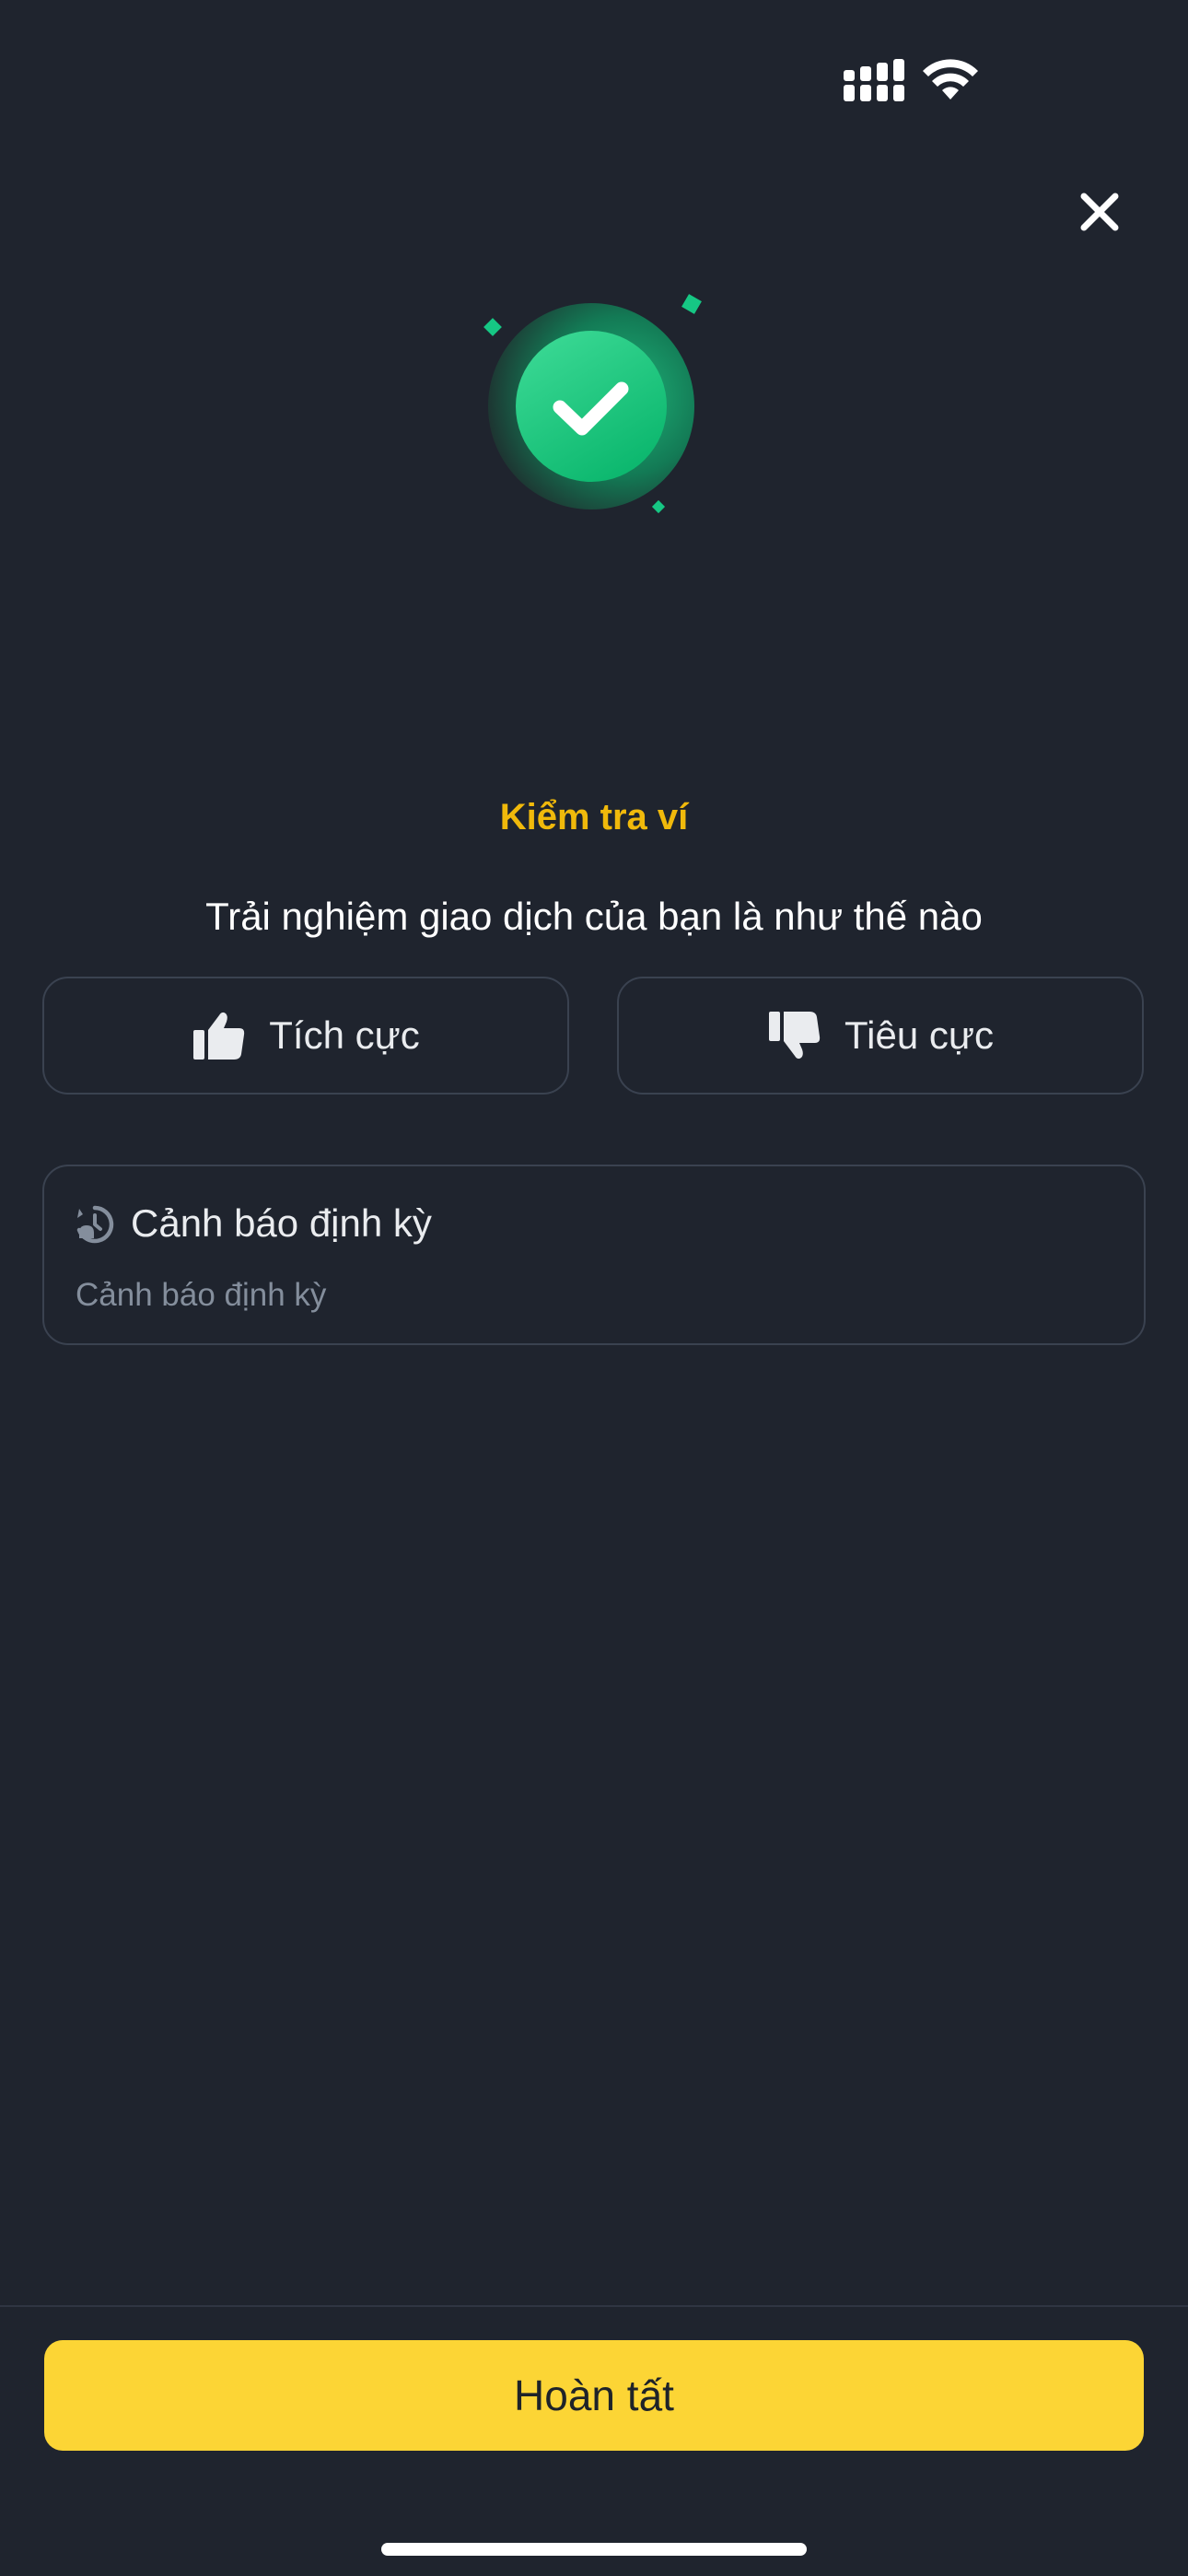  I want to click on success-check-icon, so click(592, 404).